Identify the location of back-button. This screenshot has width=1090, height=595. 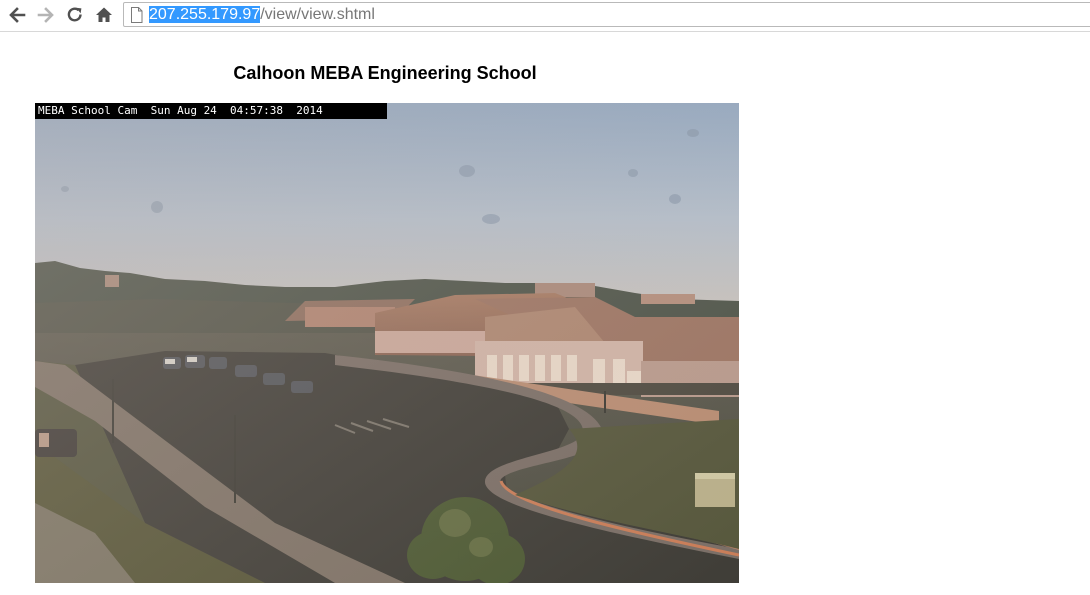
(17, 15).